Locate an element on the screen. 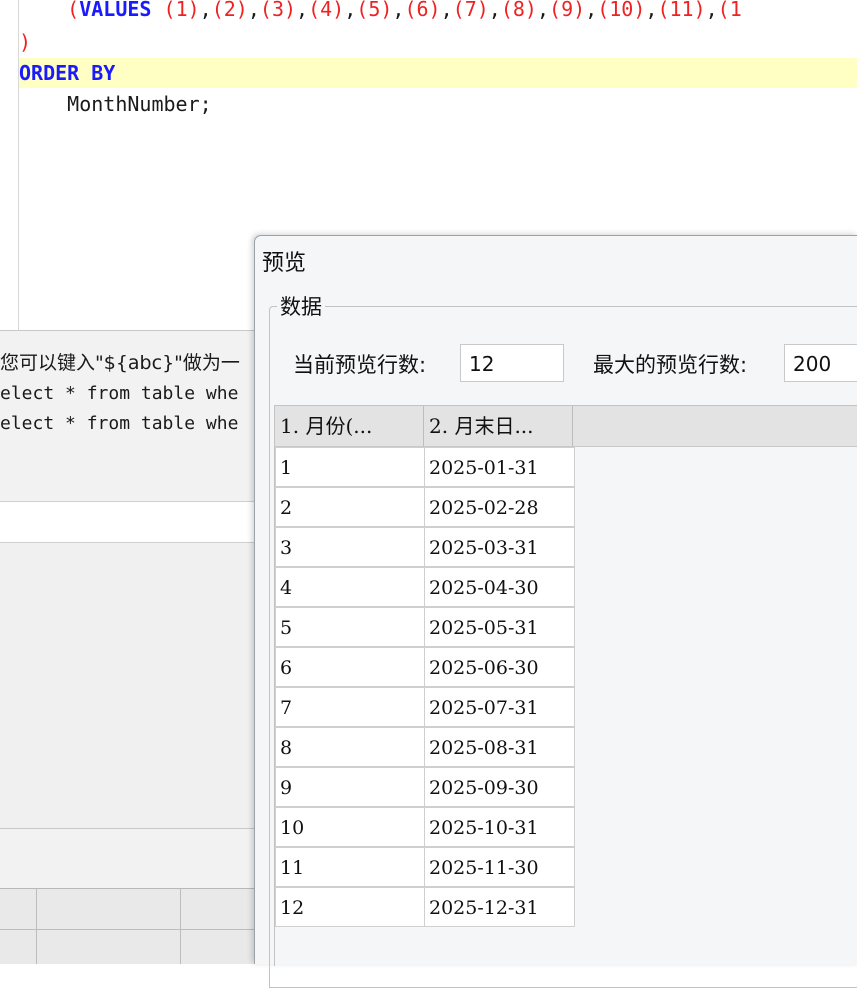  cell-month: 5 is located at coordinates (350, 627).